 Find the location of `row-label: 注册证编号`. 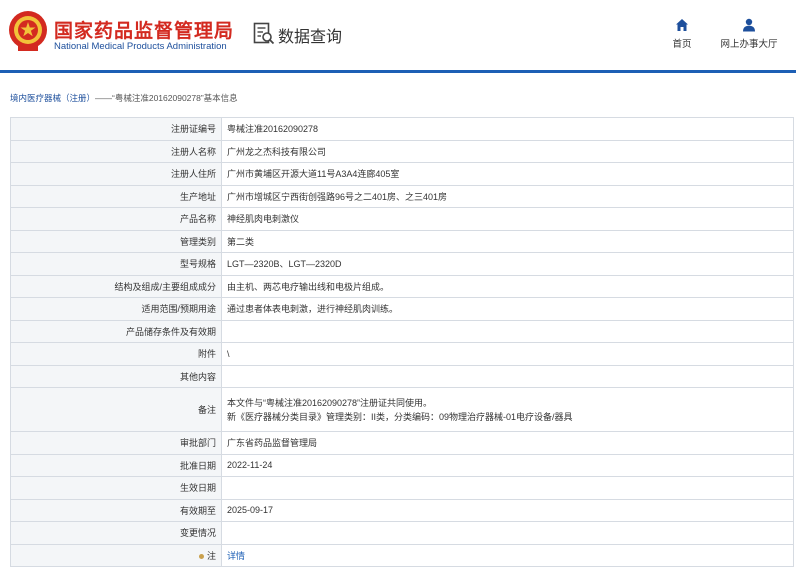

row-label: 注册证编号 is located at coordinates (116, 129).